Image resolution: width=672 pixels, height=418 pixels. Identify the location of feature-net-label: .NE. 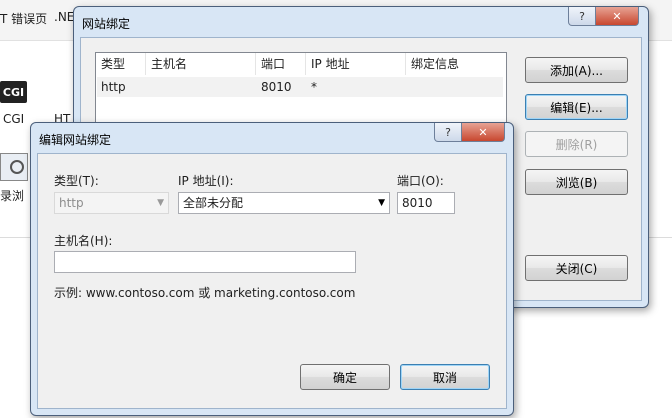
(64, 17).